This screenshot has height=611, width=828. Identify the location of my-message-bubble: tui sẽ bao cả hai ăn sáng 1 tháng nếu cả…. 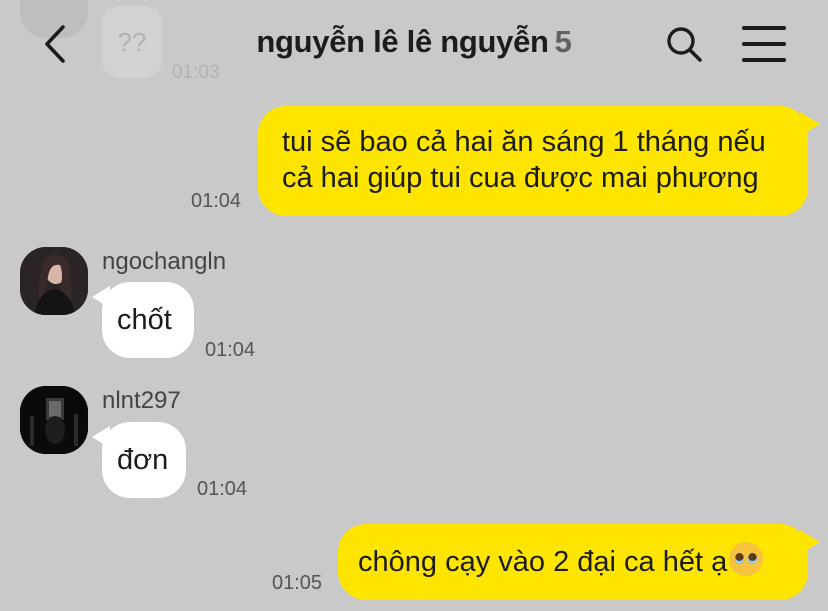
(533, 161).